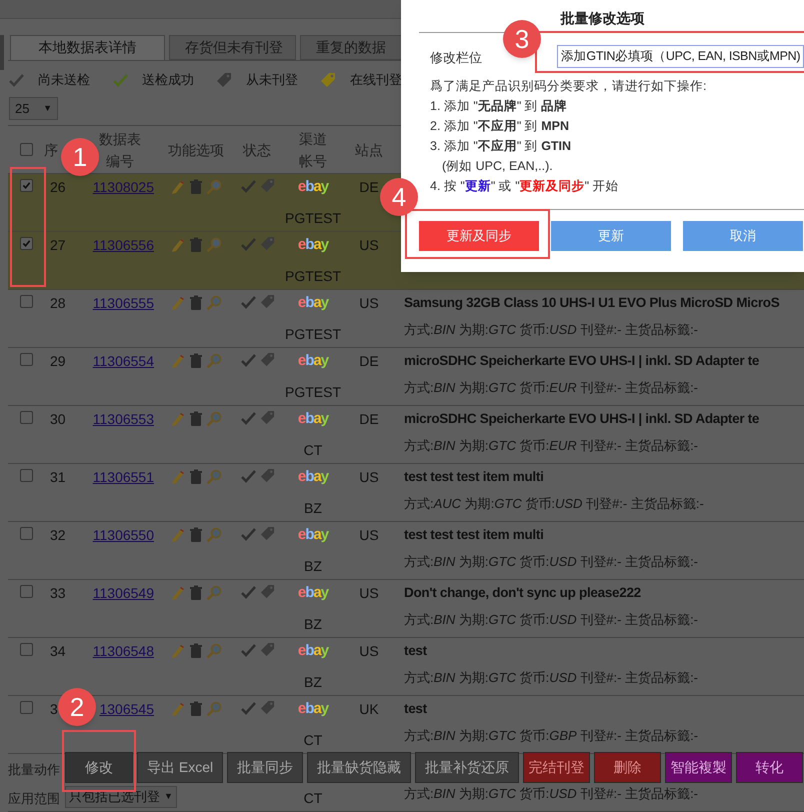  I want to click on bulk-action-button: 完结刊登, so click(556, 767).